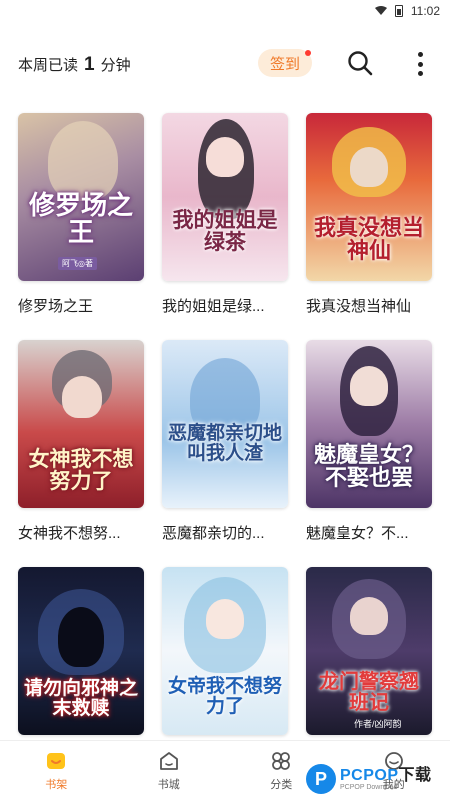 The height and width of the screenshot is (800, 450). What do you see at coordinates (225, 11) in the screenshot?
I see `status-bar: 11:02` at bounding box center [225, 11].